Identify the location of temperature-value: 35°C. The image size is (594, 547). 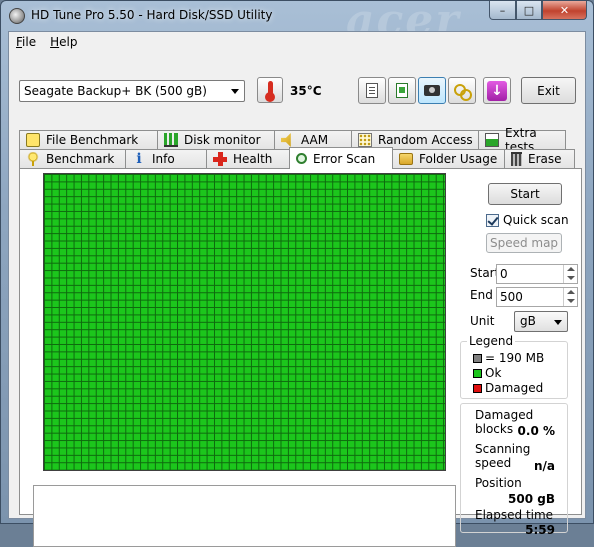
(306, 91).